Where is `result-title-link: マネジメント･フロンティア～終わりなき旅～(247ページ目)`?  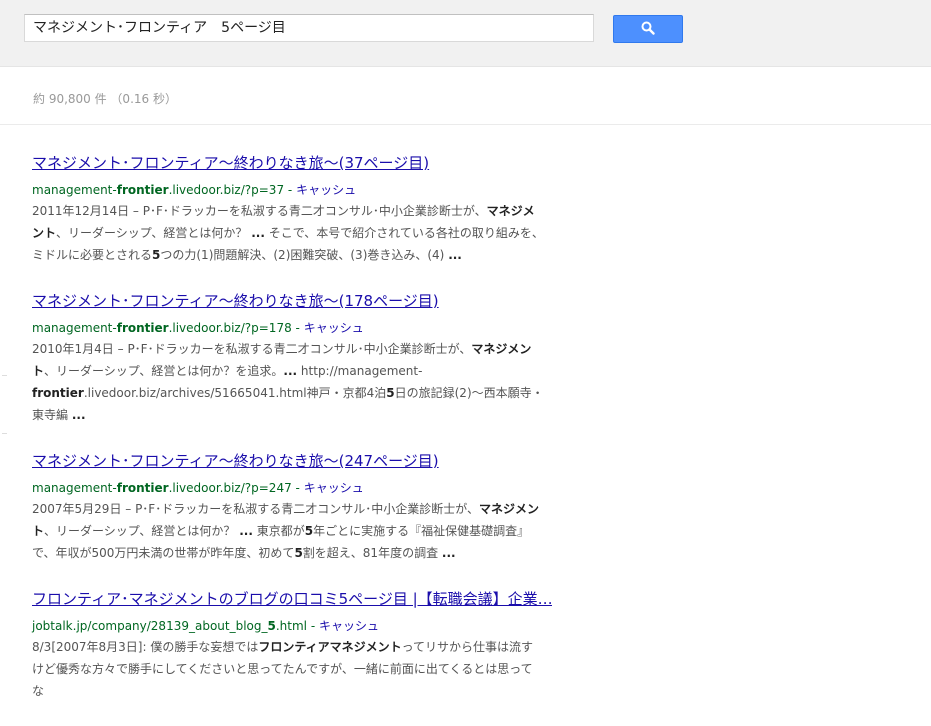
result-title-link: マネジメント･フロンティア～終わりなき旅～(247ページ目) is located at coordinates (292, 461).